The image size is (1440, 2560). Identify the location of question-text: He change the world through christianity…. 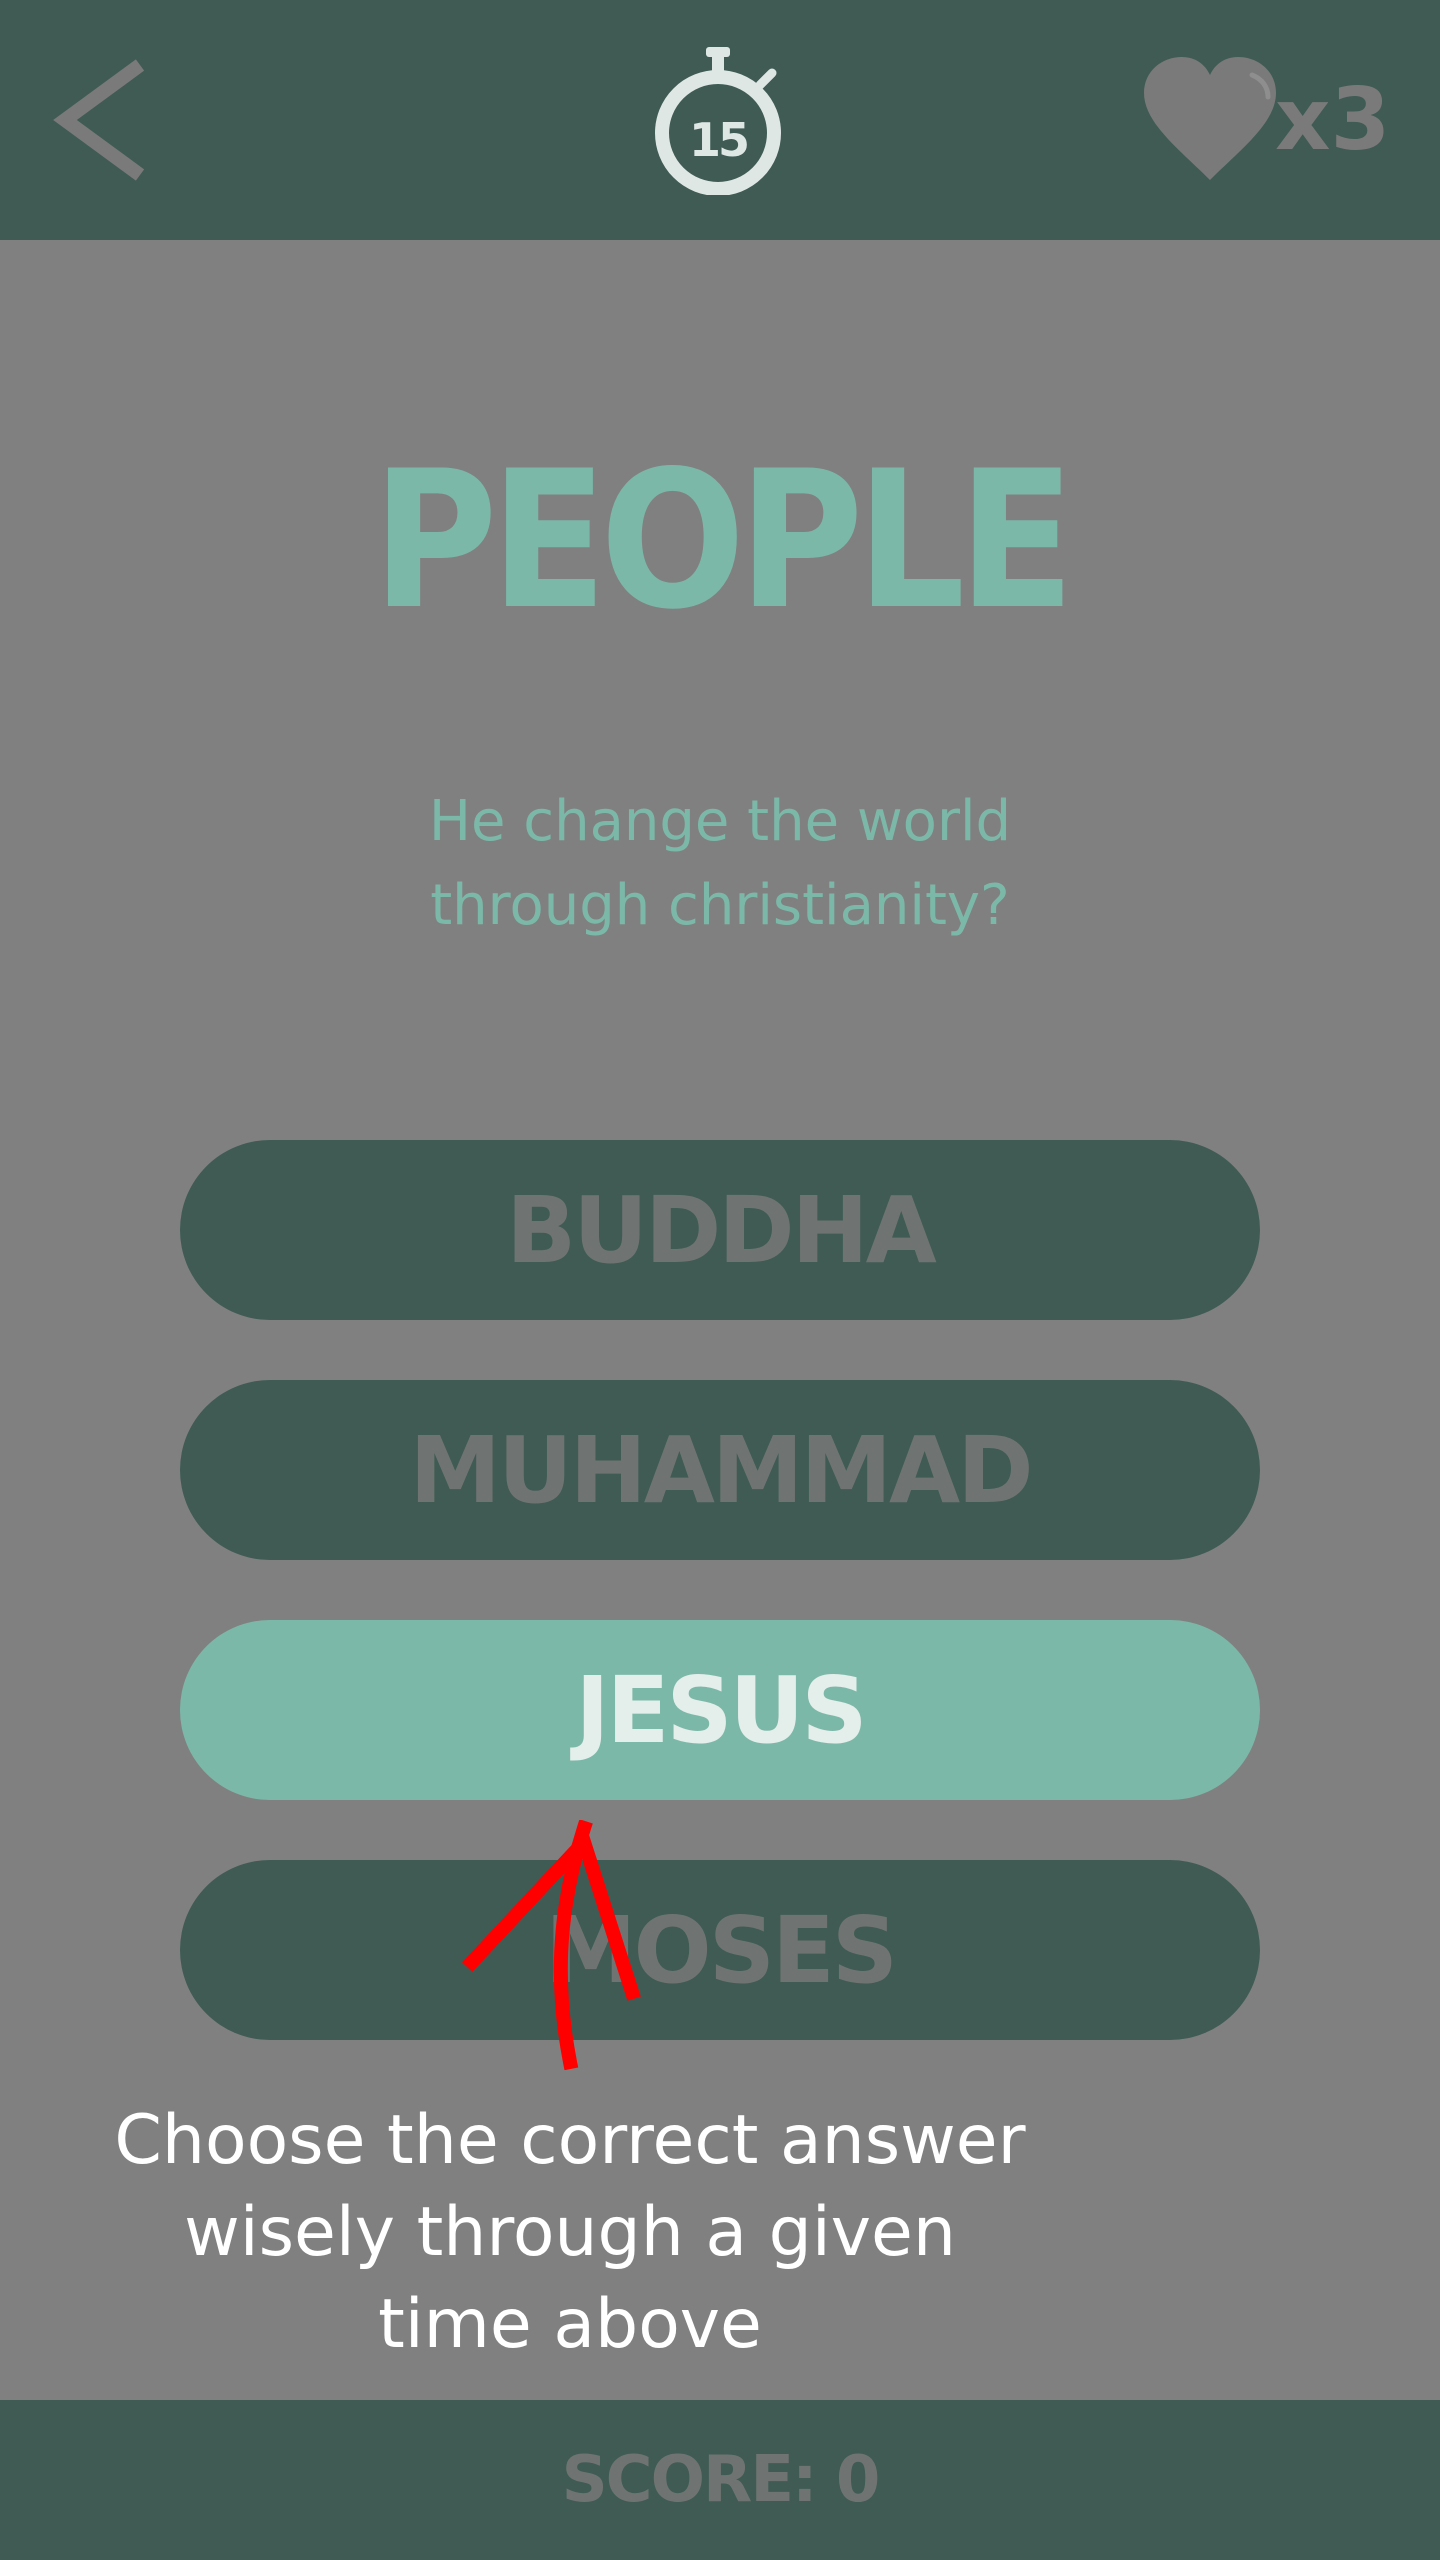
(720, 864).